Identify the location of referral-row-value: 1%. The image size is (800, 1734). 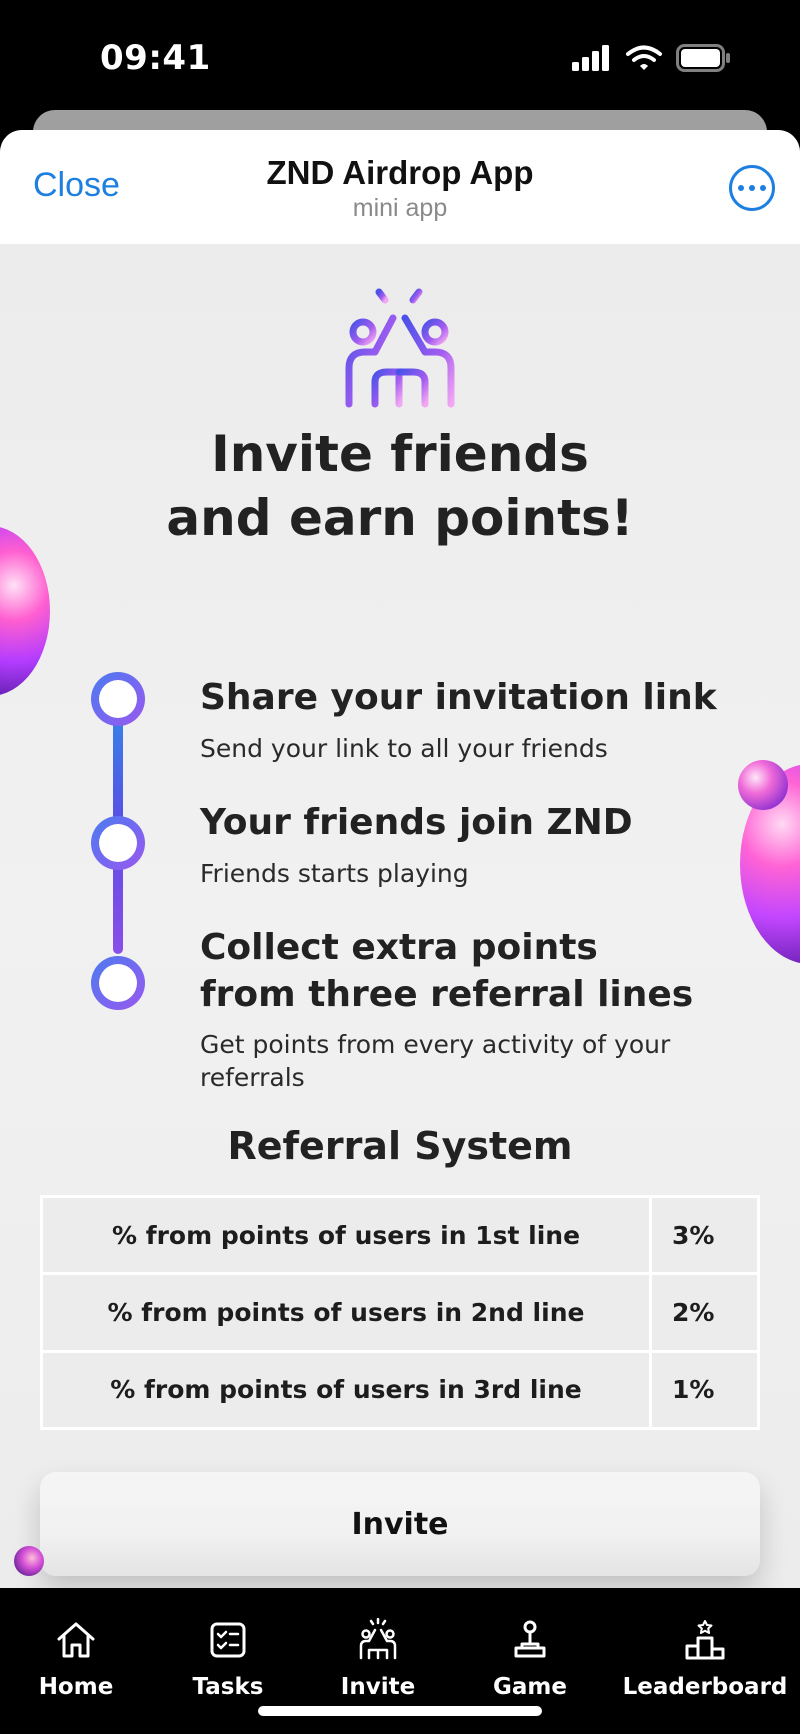
(704, 1390).